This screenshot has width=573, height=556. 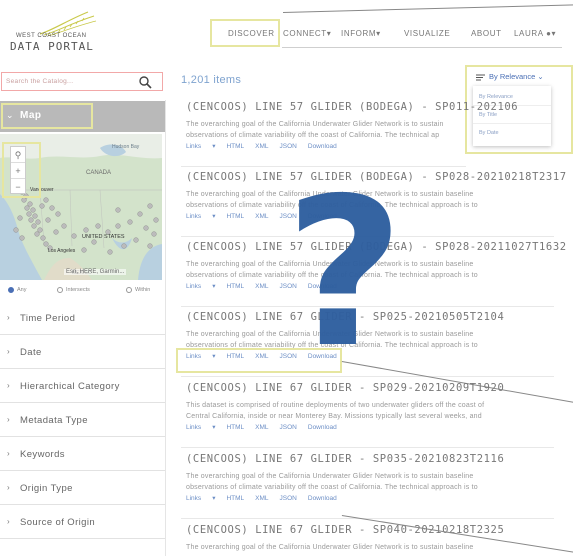 What do you see at coordinates (82, 454) in the screenshot?
I see `facet-keywords: › Keywords` at bounding box center [82, 454].